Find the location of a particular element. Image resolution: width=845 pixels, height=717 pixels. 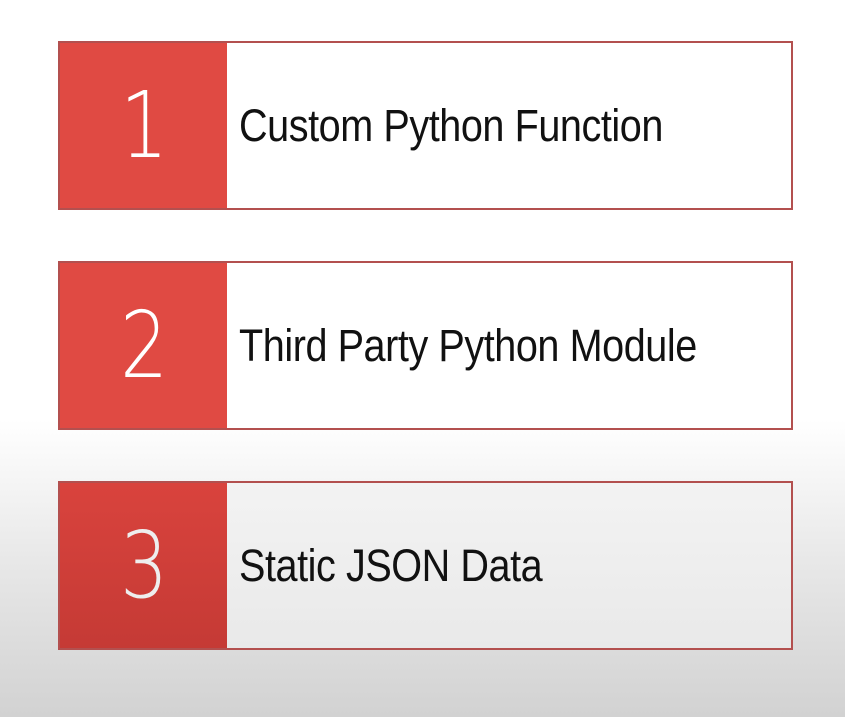

number-badge: 2 is located at coordinates (143, 345).